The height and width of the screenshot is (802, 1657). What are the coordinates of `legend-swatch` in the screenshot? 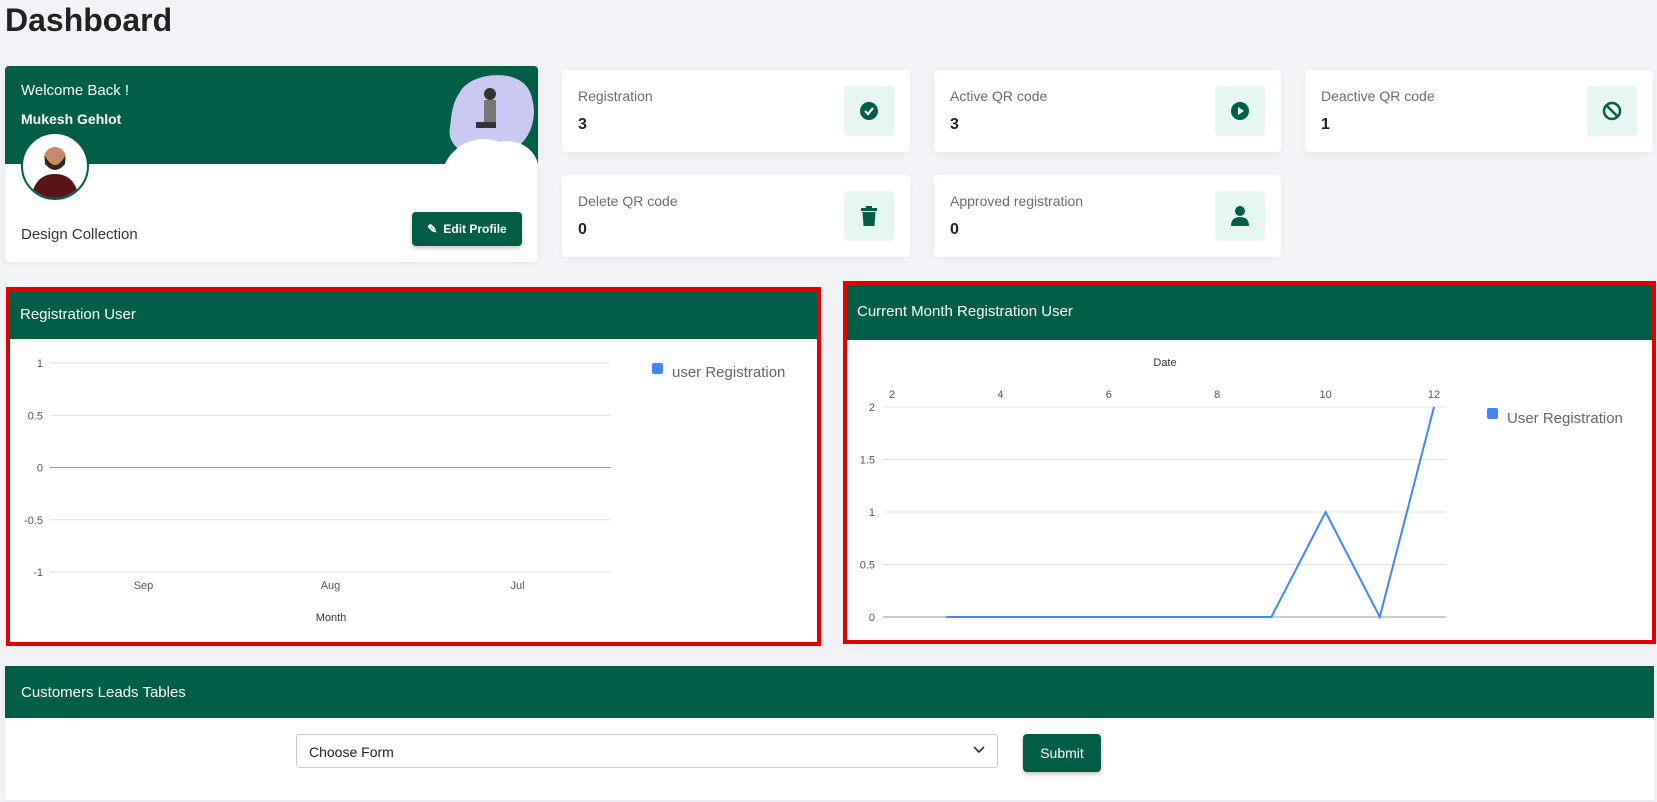 It's located at (1492, 413).